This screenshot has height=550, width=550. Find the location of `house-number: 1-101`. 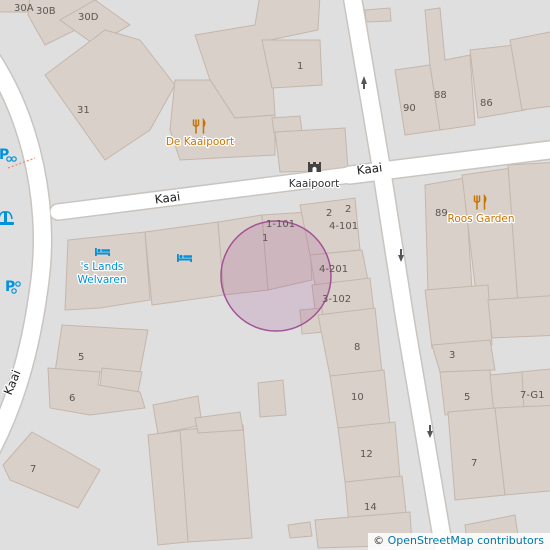

house-number: 1-101 is located at coordinates (280, 224).